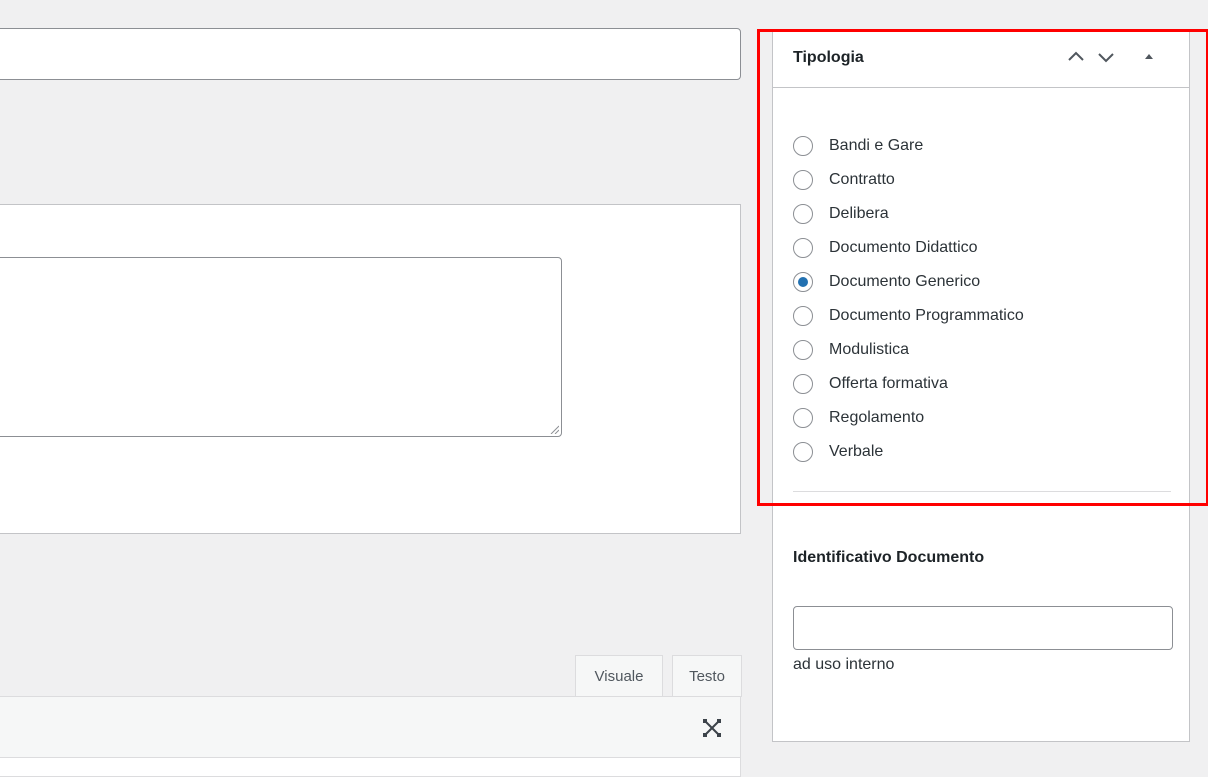  What do you see at coordinates (908, 452) in the screenshot?
I see `radio-option-verbale: Verbale` at bounding box center [908, 452].